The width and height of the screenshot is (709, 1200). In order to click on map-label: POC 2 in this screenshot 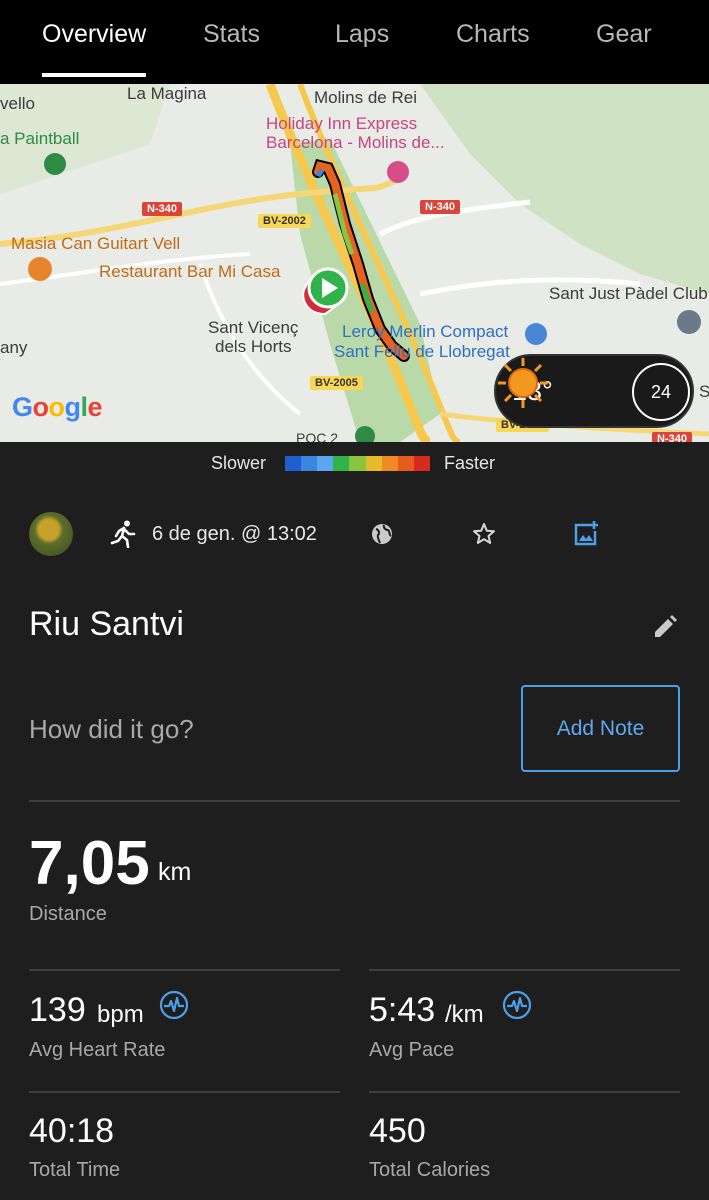, I will do `click(317, 436)`.